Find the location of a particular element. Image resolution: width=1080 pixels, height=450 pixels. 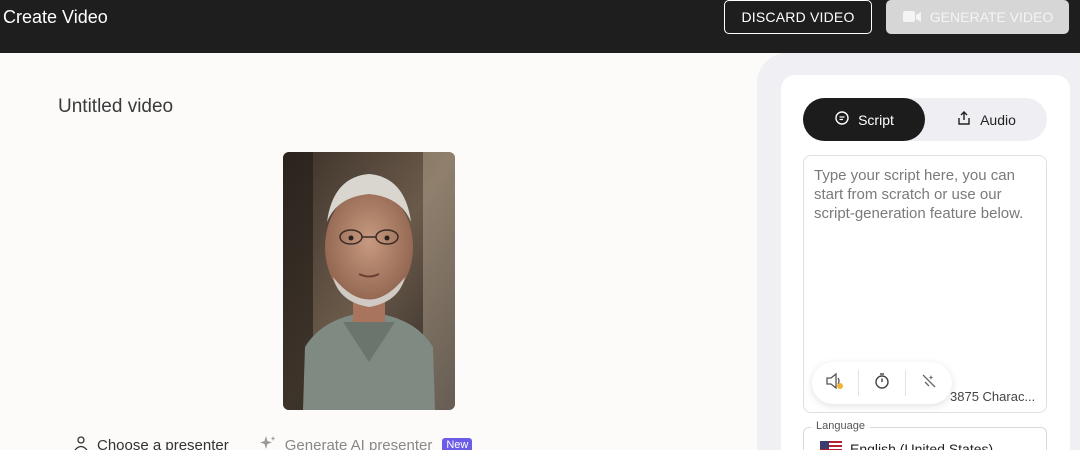

pause-tool-button is located at coordinates (882, 383).